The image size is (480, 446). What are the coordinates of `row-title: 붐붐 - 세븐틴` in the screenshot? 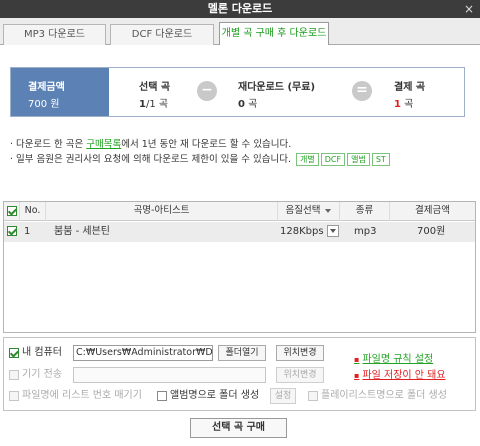 It's located at (82, 231).